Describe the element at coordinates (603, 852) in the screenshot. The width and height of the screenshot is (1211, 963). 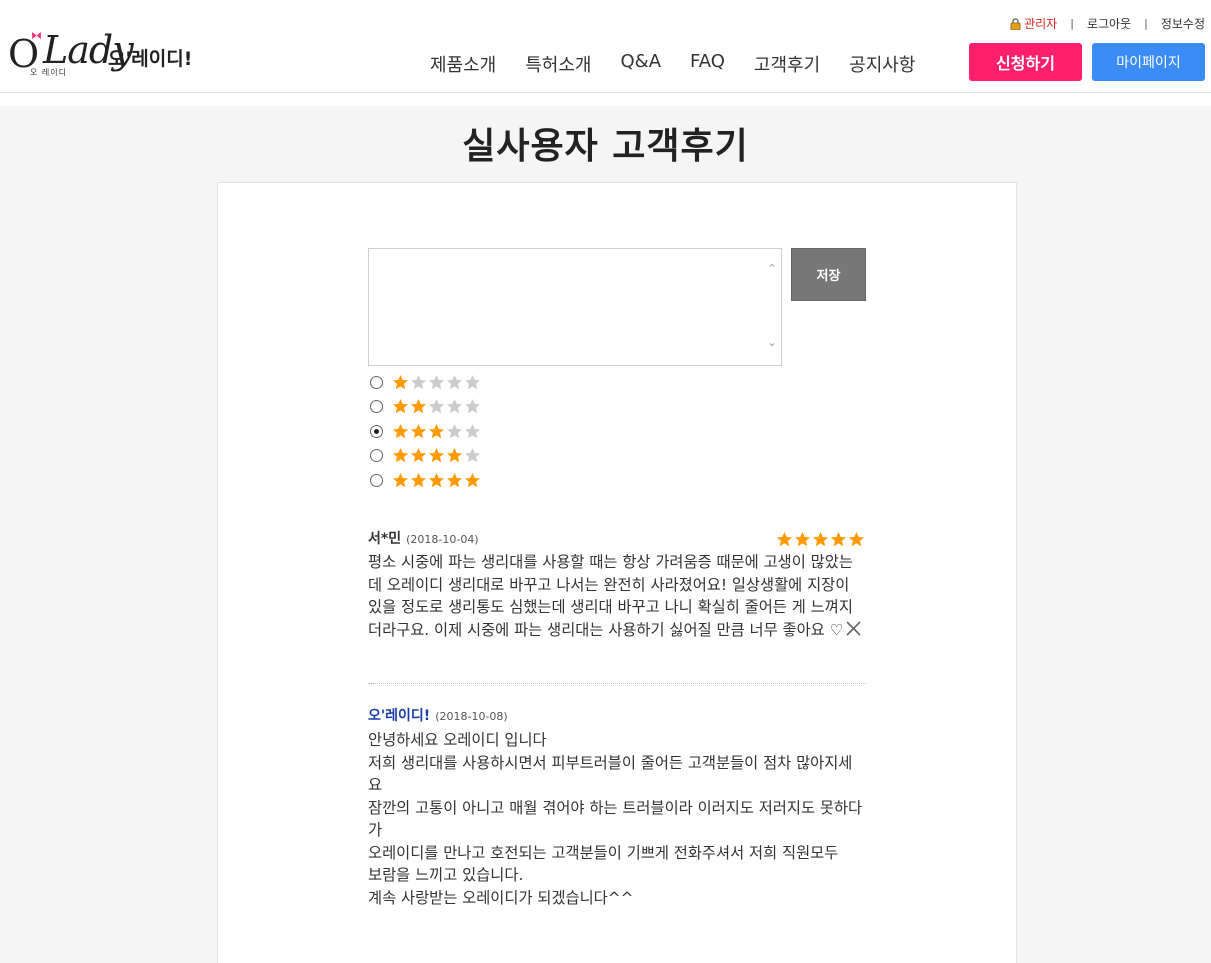
I see `reply-line: 오레이디를 만나고 호전되는 고객분들이 기쁘게 전화주셔서 저희 직원모두` at that location.